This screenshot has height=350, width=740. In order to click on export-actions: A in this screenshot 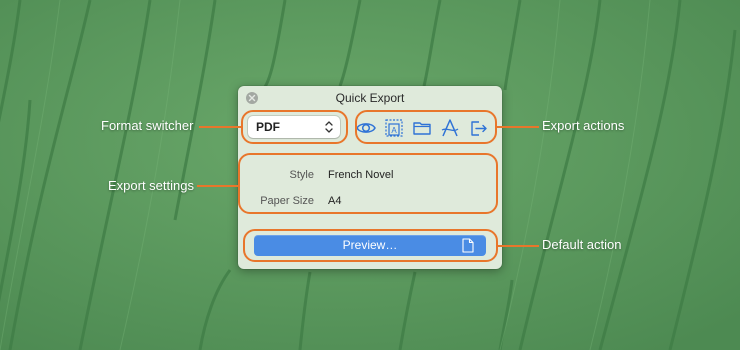, I will do `click(425, 128)`.